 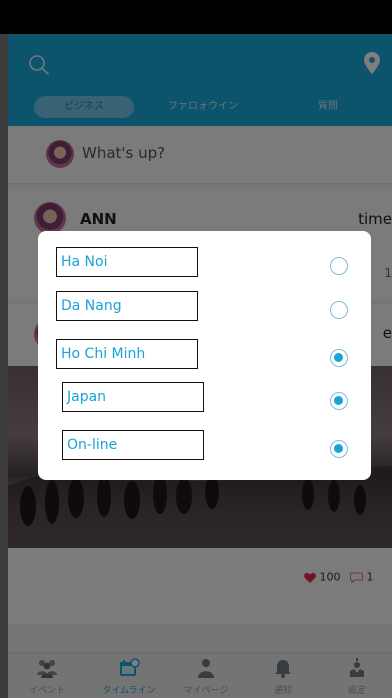 What do you see at coordinates (133, 445) in the screenshot?
I see `region-label: On-line` at bounding box center [133, 445].